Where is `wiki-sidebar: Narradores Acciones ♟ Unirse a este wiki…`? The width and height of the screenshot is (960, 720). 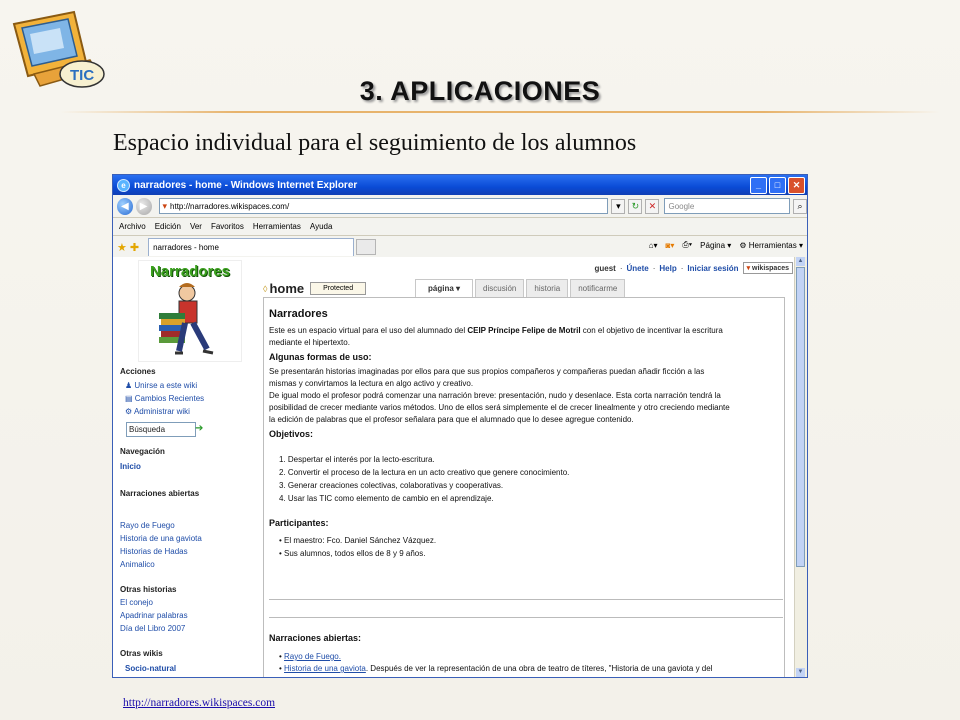
wiki-sidebar: Narradores Acciones ♟ Unirse a este wiki… is located at coordinates (183, 467).